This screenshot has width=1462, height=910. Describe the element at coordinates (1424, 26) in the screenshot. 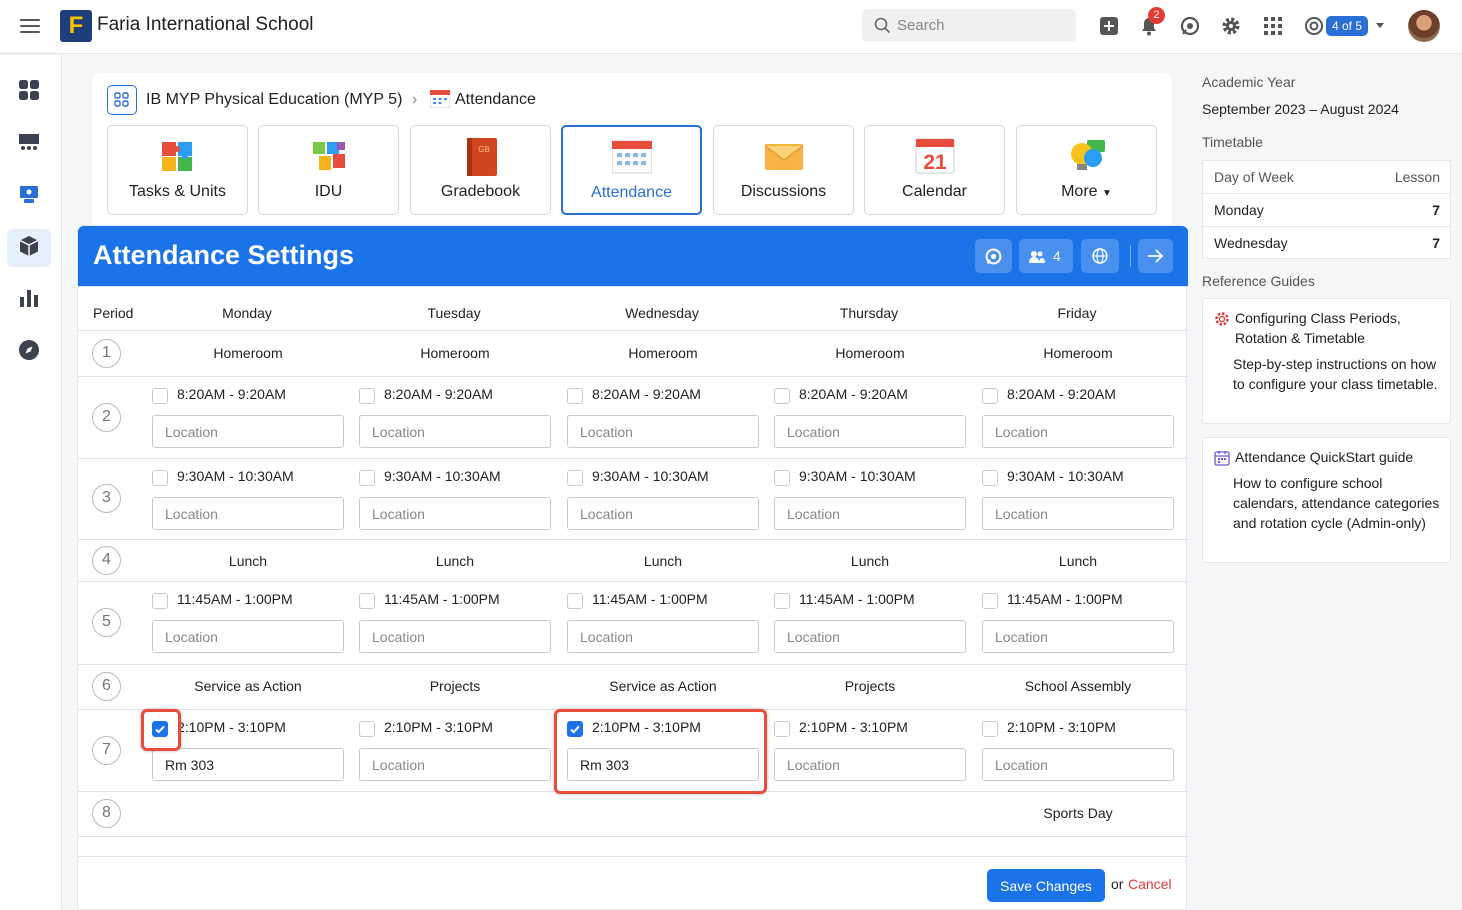

I see `avatar` at that location.